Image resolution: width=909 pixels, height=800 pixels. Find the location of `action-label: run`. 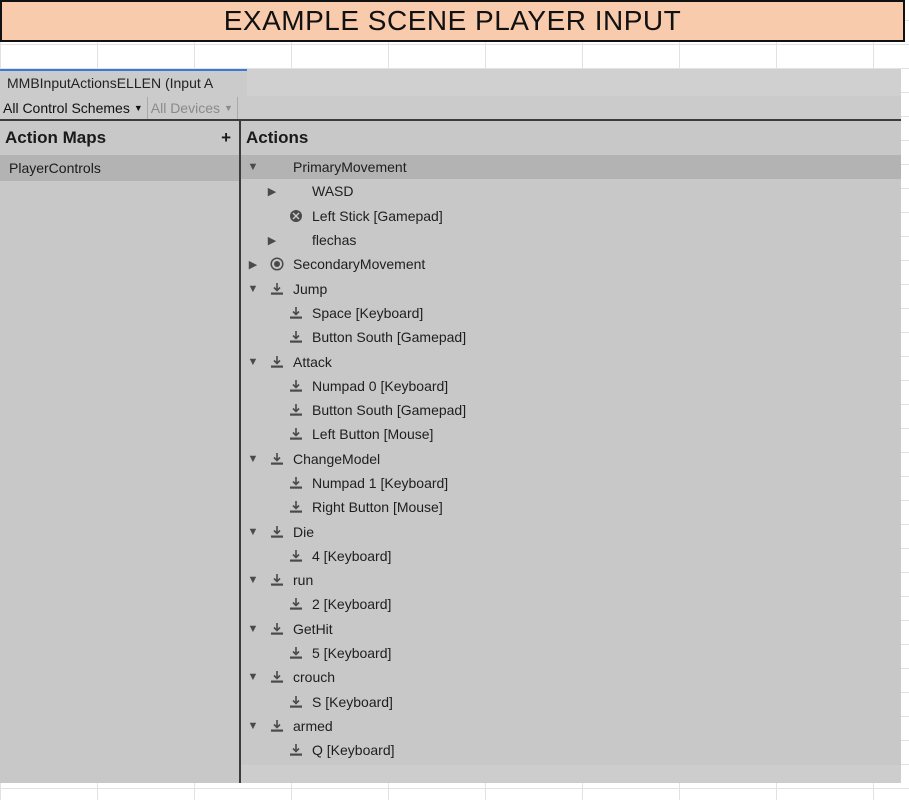

action-label: run is located at coordinates (303, 580).